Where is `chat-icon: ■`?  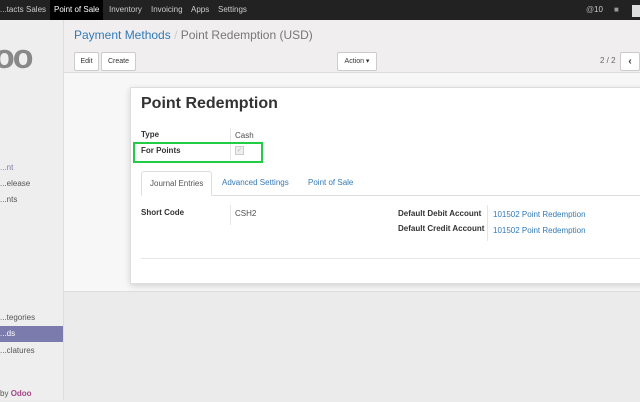 chat-icon: ■ is located at coordinates (616, 10).